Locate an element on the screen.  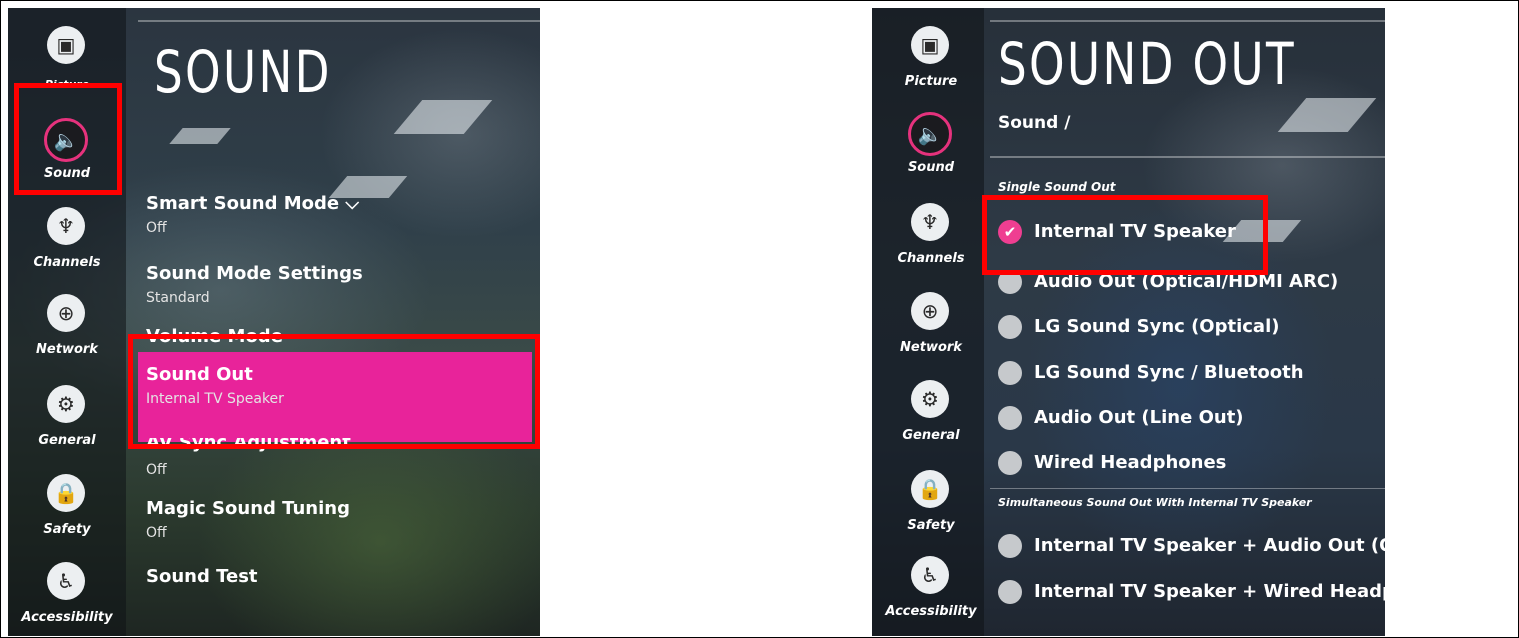
page-title: SOUND OUT is located at coordinates (1147, 64).